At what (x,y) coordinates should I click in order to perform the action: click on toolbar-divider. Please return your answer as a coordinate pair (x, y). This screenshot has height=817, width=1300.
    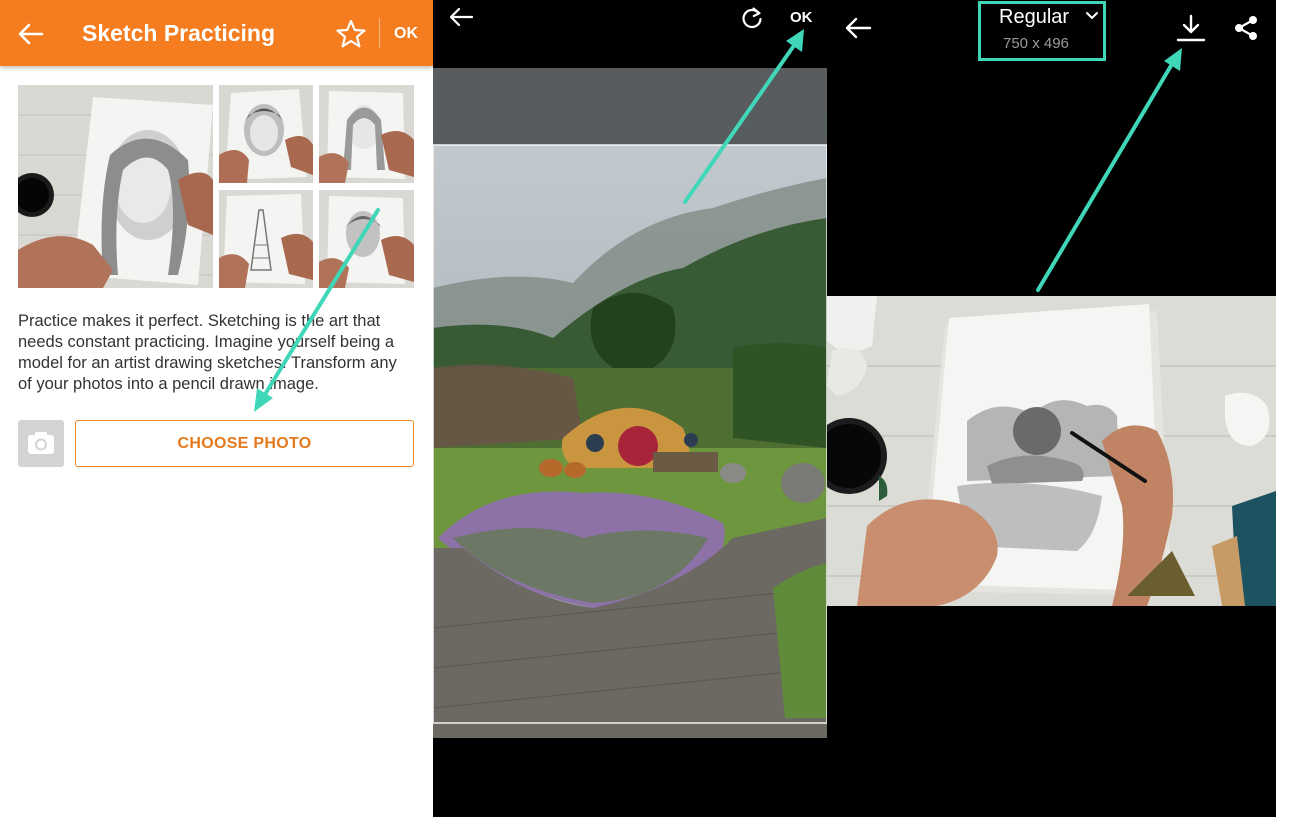
    Looking at the image, I should click on (379, 33).